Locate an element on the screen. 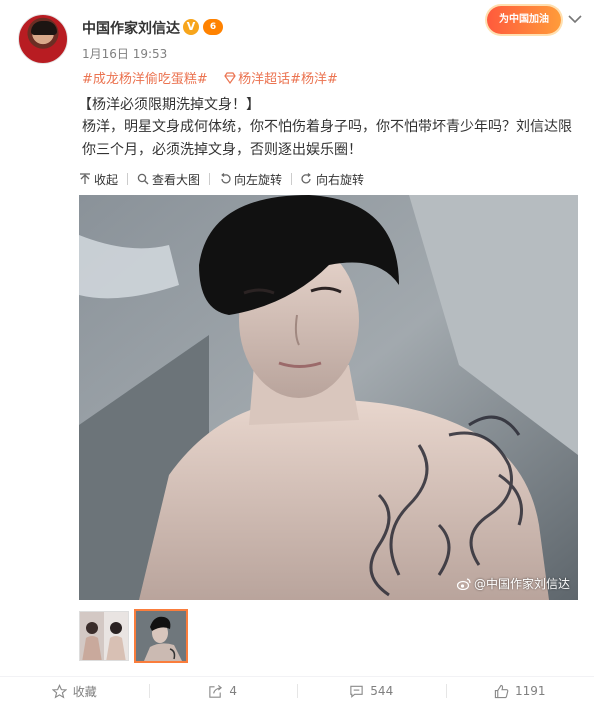 The height and width of the screenshot is (705, 594). topic-tag: #杨洋# is located at coordinates (314, 79).